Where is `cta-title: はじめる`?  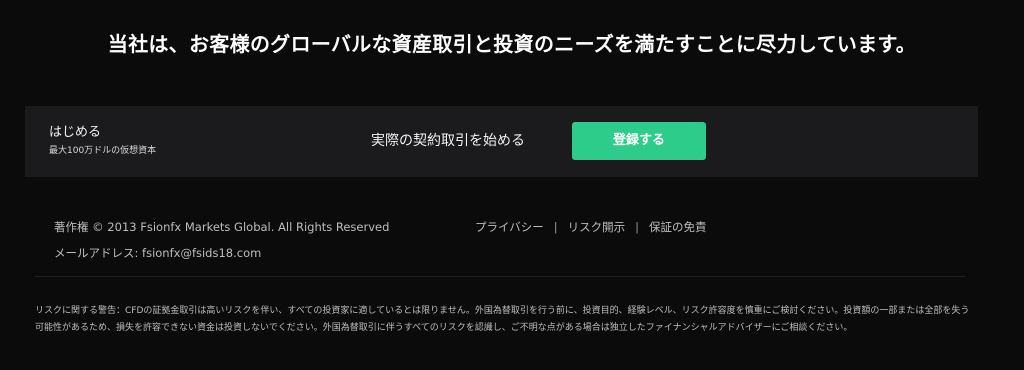
cta-title: はじめる is located at coordinates (75, 132).